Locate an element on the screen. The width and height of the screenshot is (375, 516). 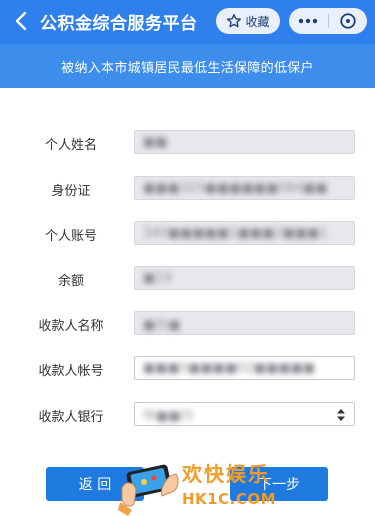
form-row-payee-bank: 收款人银行 中■■行 is located at coordinates (187, 415).